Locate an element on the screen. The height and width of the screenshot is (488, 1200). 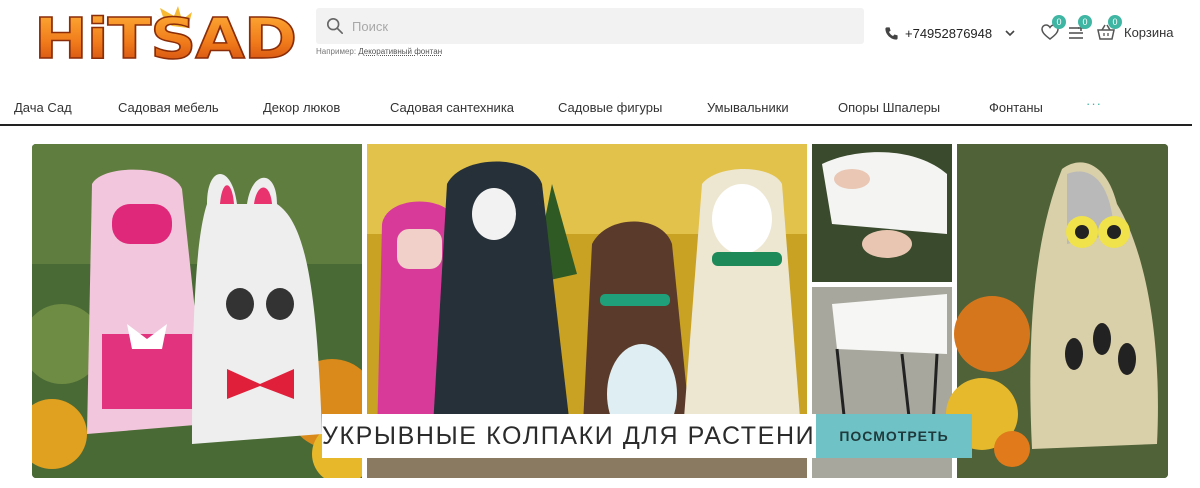
phone-icon is located at coordinates (891, 33).